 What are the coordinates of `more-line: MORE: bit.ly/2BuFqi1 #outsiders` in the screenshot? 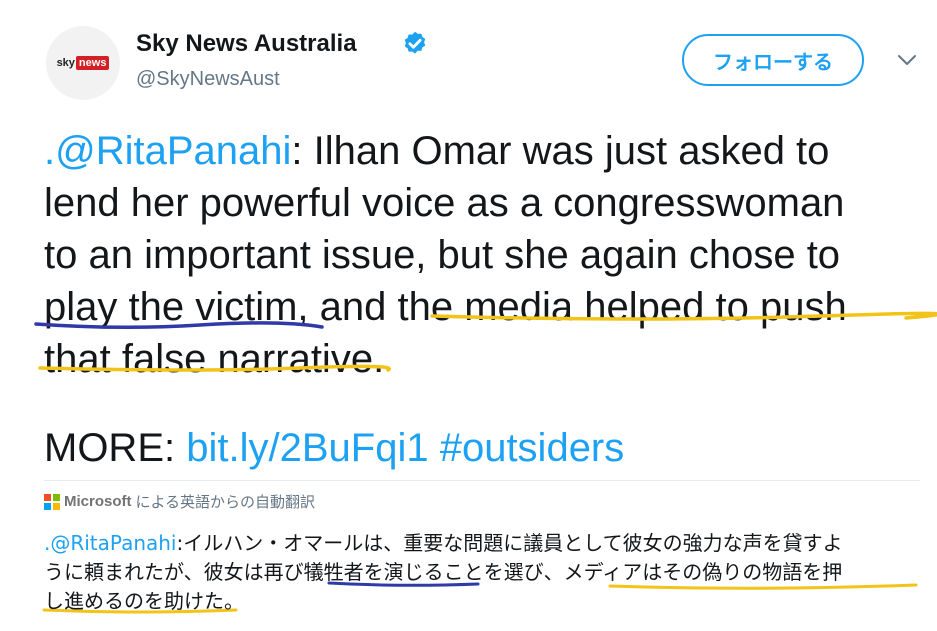 It's located at (334, 448).